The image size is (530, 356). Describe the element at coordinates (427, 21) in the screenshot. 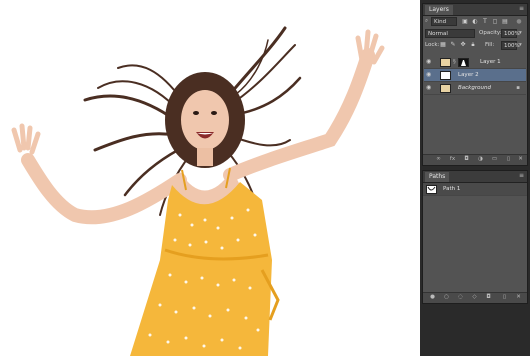

I see `search-icon: ⌕` at that location.